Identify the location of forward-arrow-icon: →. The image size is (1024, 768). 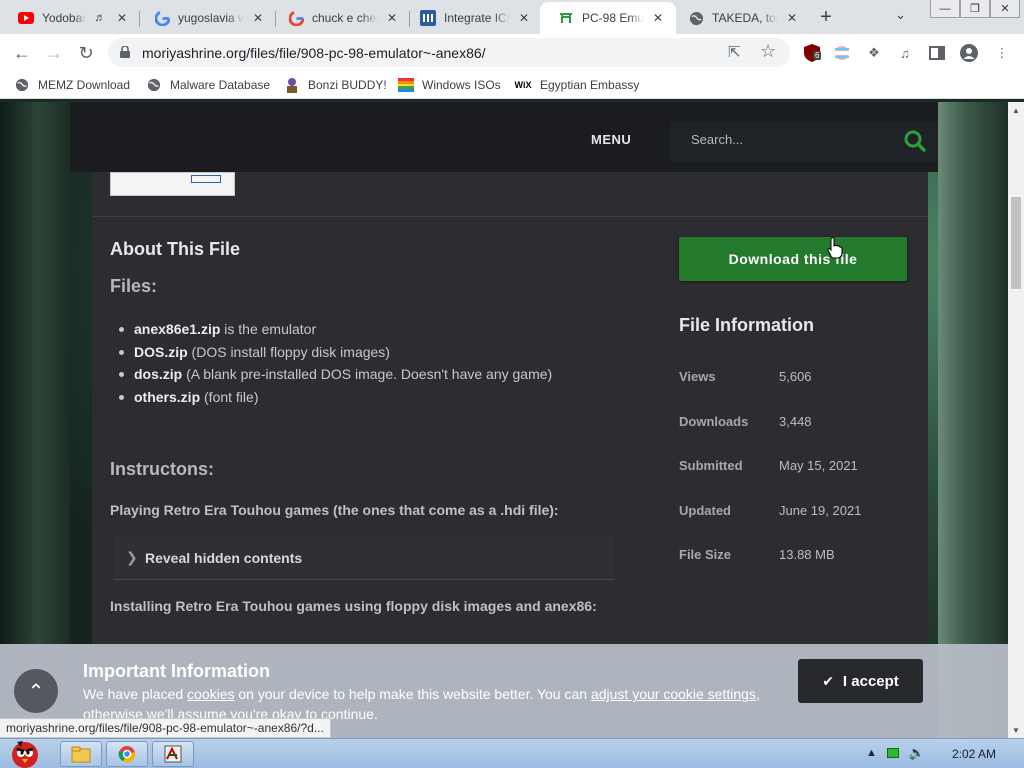
(54, 53).